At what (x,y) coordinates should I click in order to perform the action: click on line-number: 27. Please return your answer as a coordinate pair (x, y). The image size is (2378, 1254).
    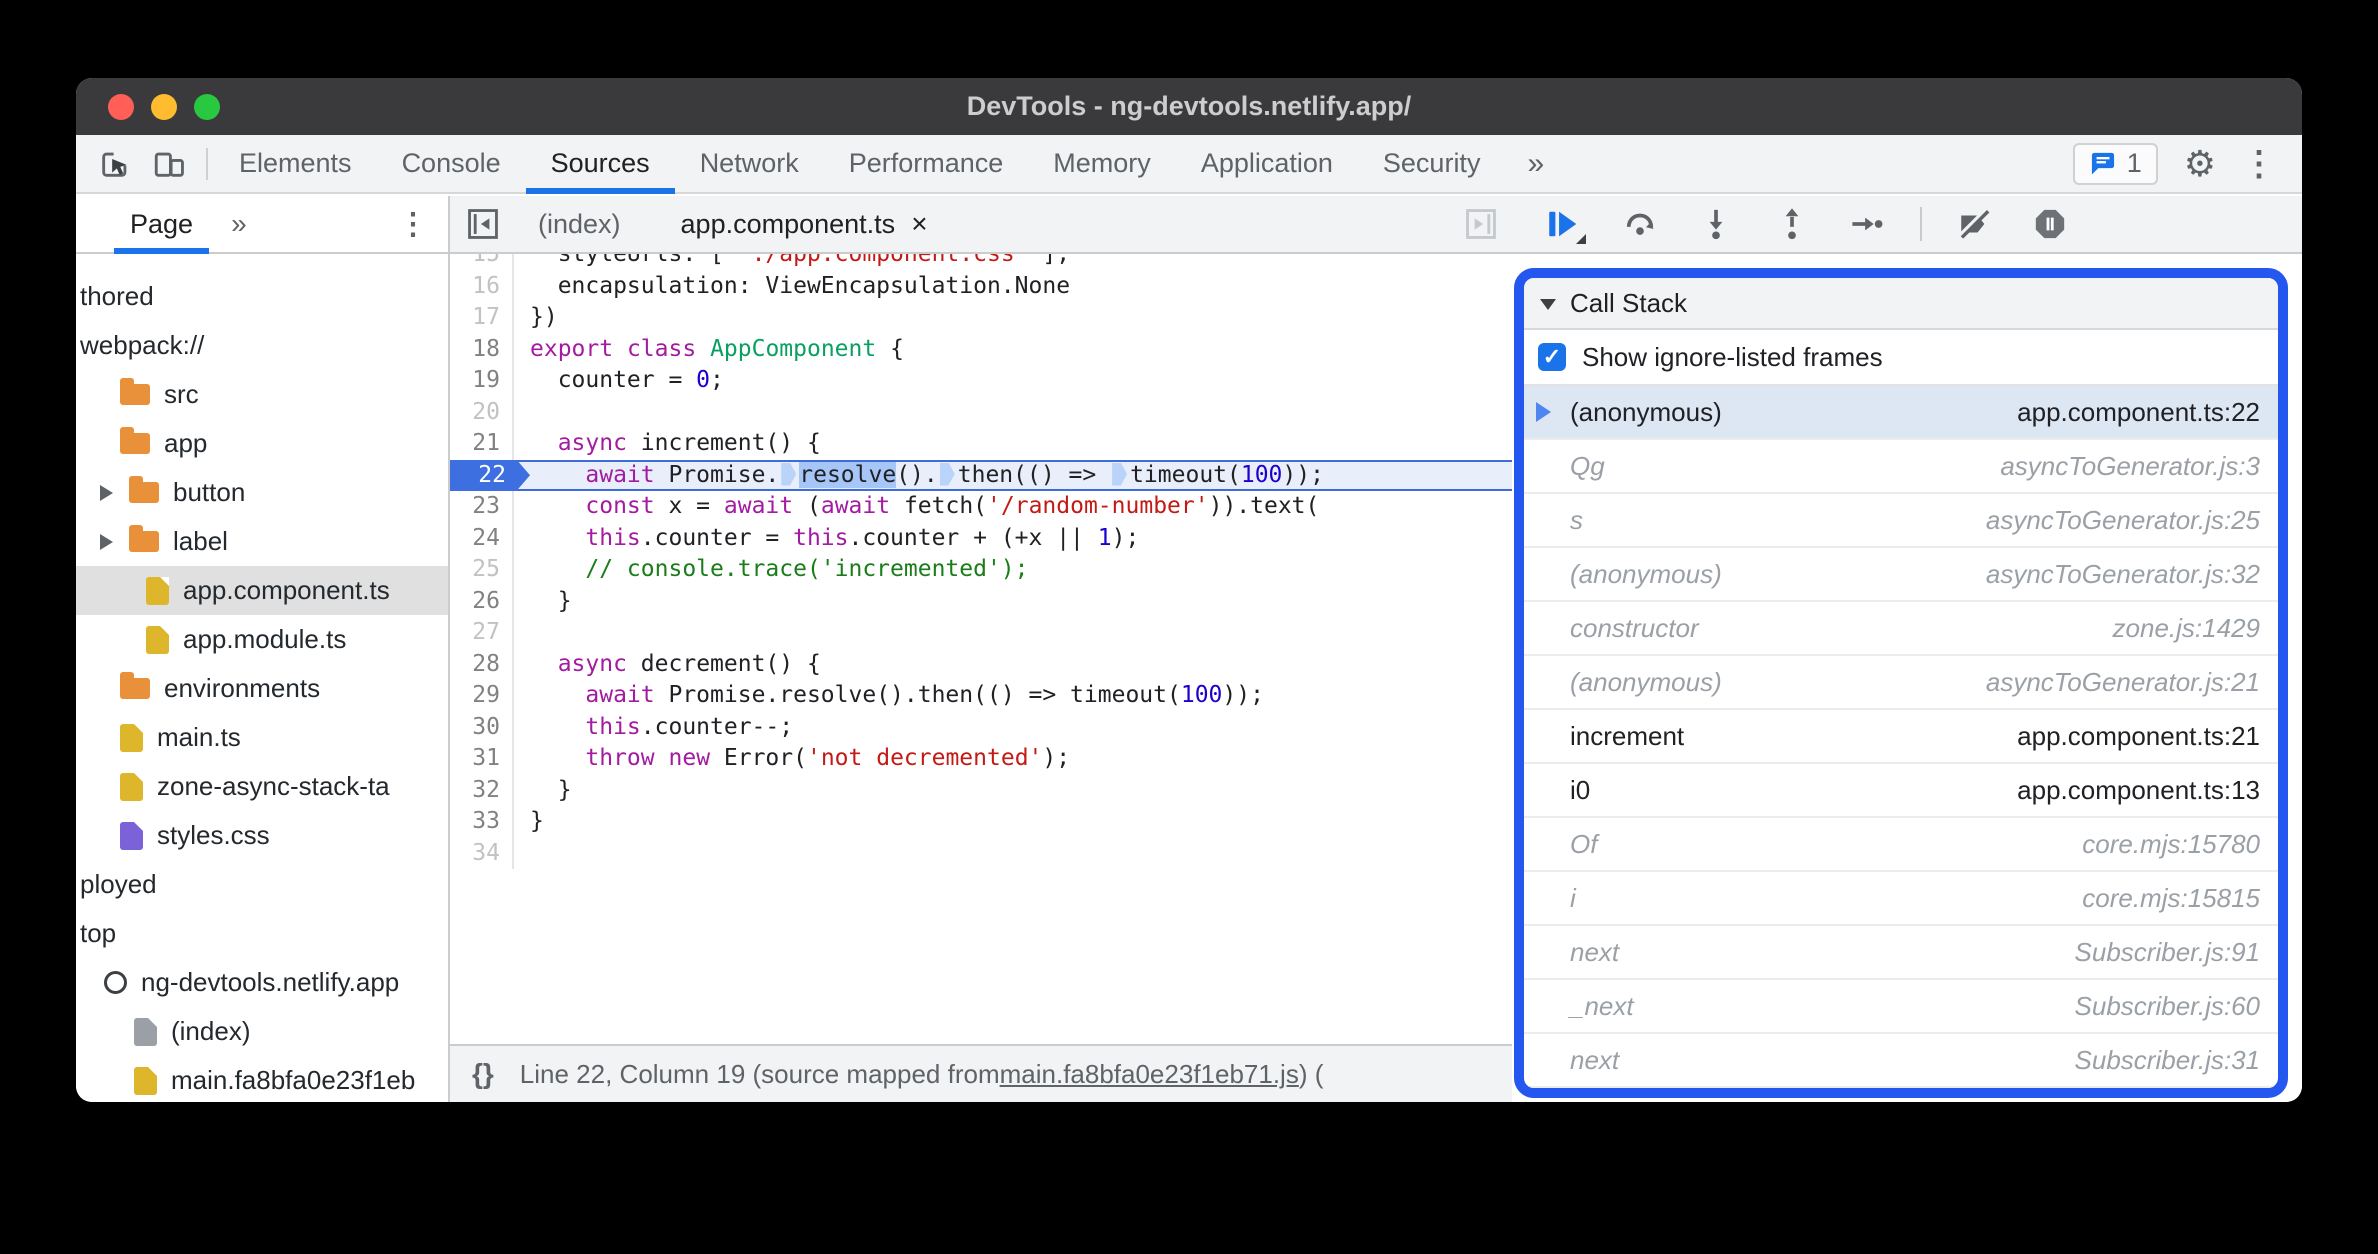
    Looking at the image, I should click on (482, 633).